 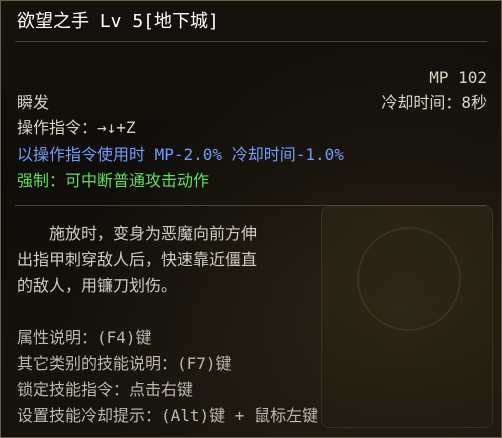 I want to click on description-line: 的敌人，用镰刀划伤。, so click(x=97, y=285).